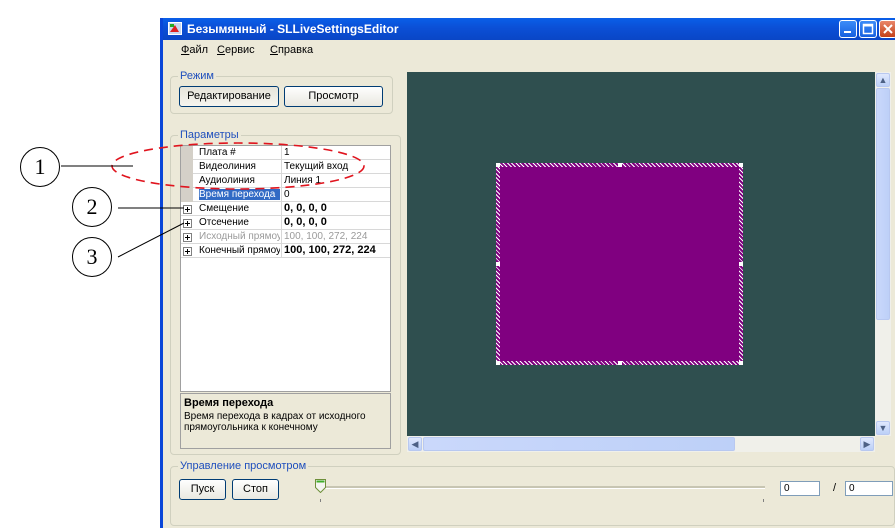  I want to click on callout-1: 1, so click(40, 167).